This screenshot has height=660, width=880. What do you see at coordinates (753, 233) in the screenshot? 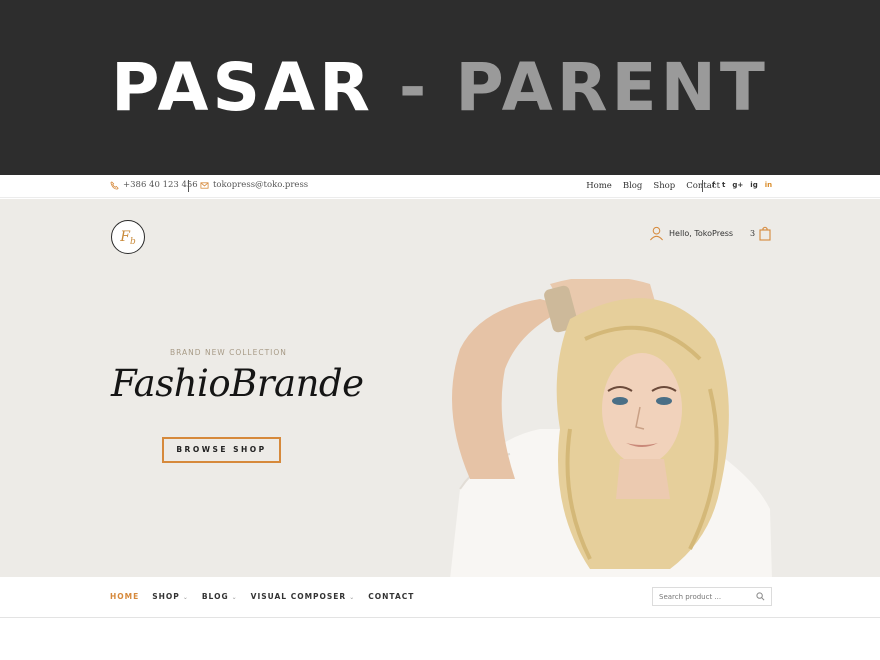
I see `cart-count: 3` at bounding box center [753, 233].